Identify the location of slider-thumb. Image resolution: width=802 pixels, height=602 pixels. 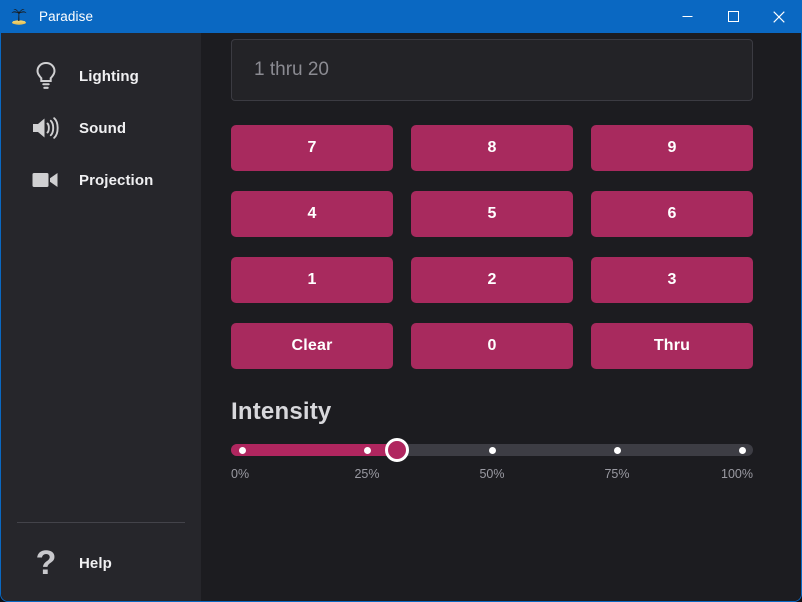
(397, 450).